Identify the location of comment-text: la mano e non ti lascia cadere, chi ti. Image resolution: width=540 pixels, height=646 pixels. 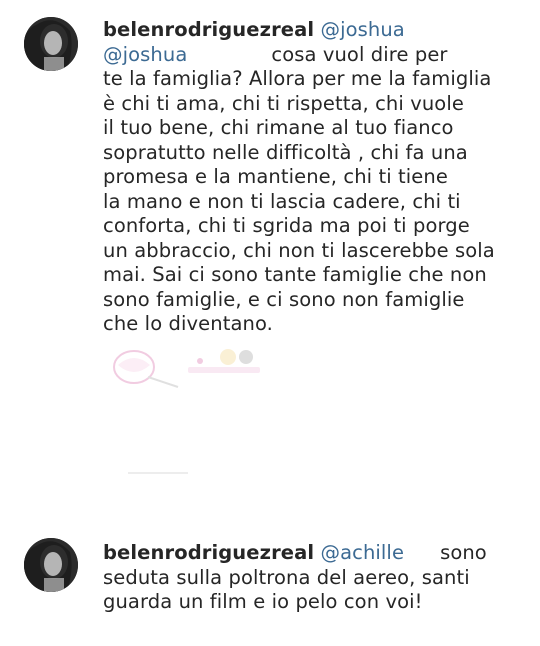
(282, 201).